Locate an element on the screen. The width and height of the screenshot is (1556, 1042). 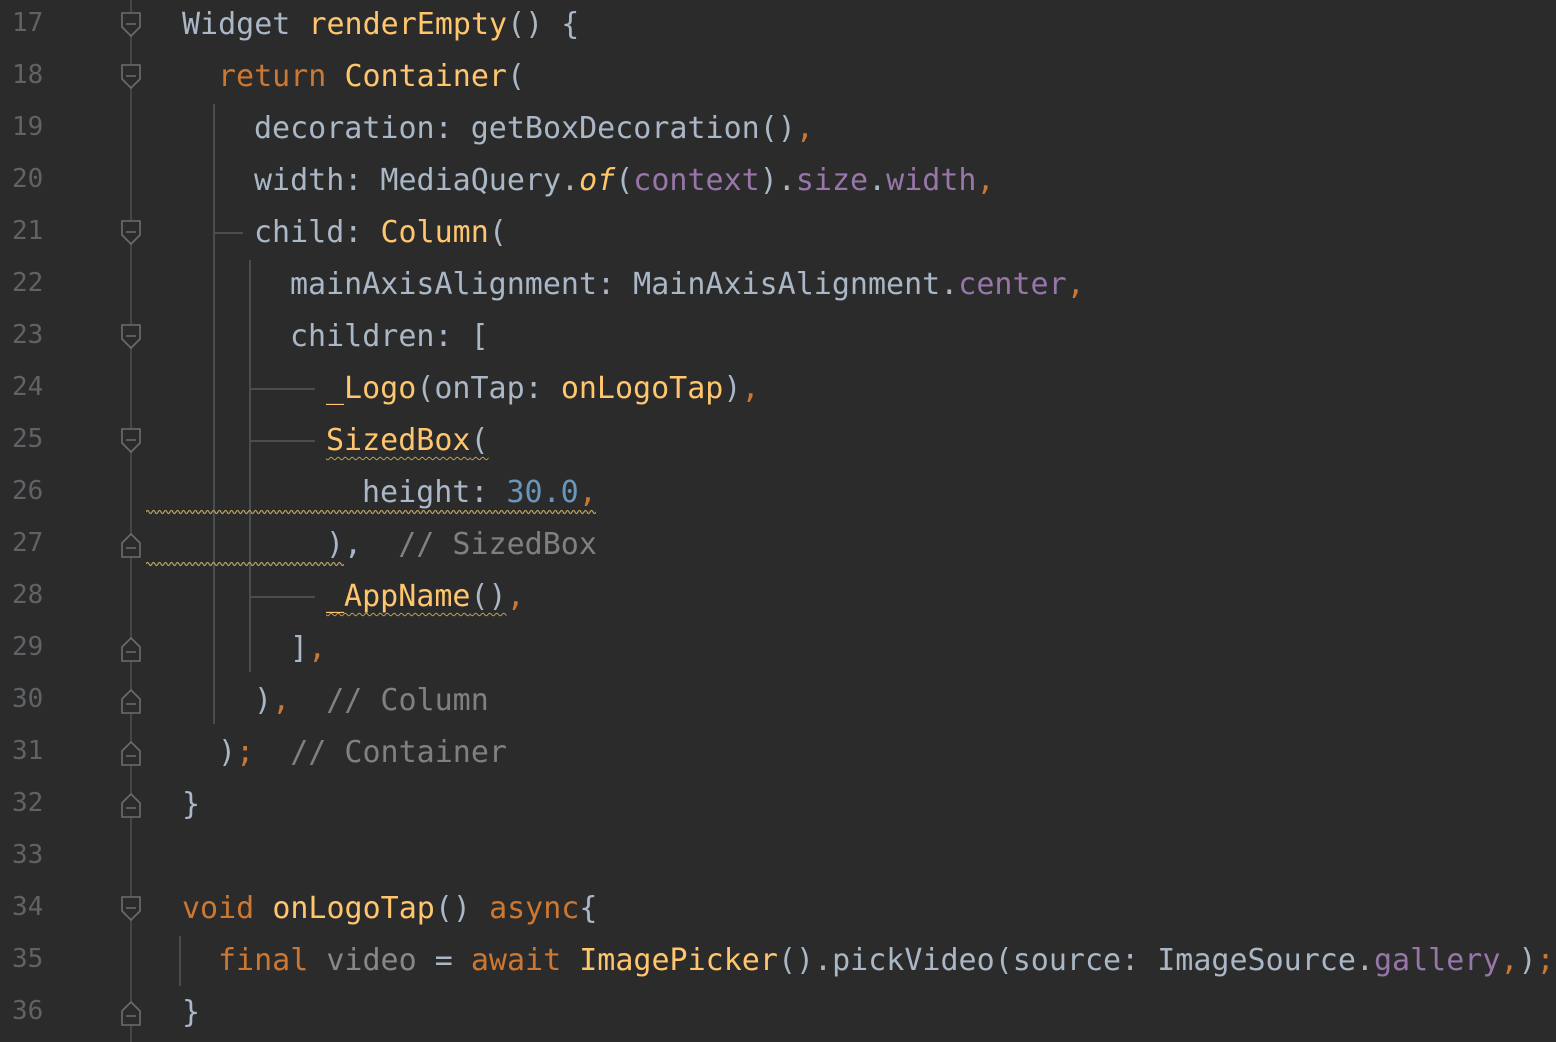
code-line: 26 height: 30.0, is located at coordinates (778, 494).